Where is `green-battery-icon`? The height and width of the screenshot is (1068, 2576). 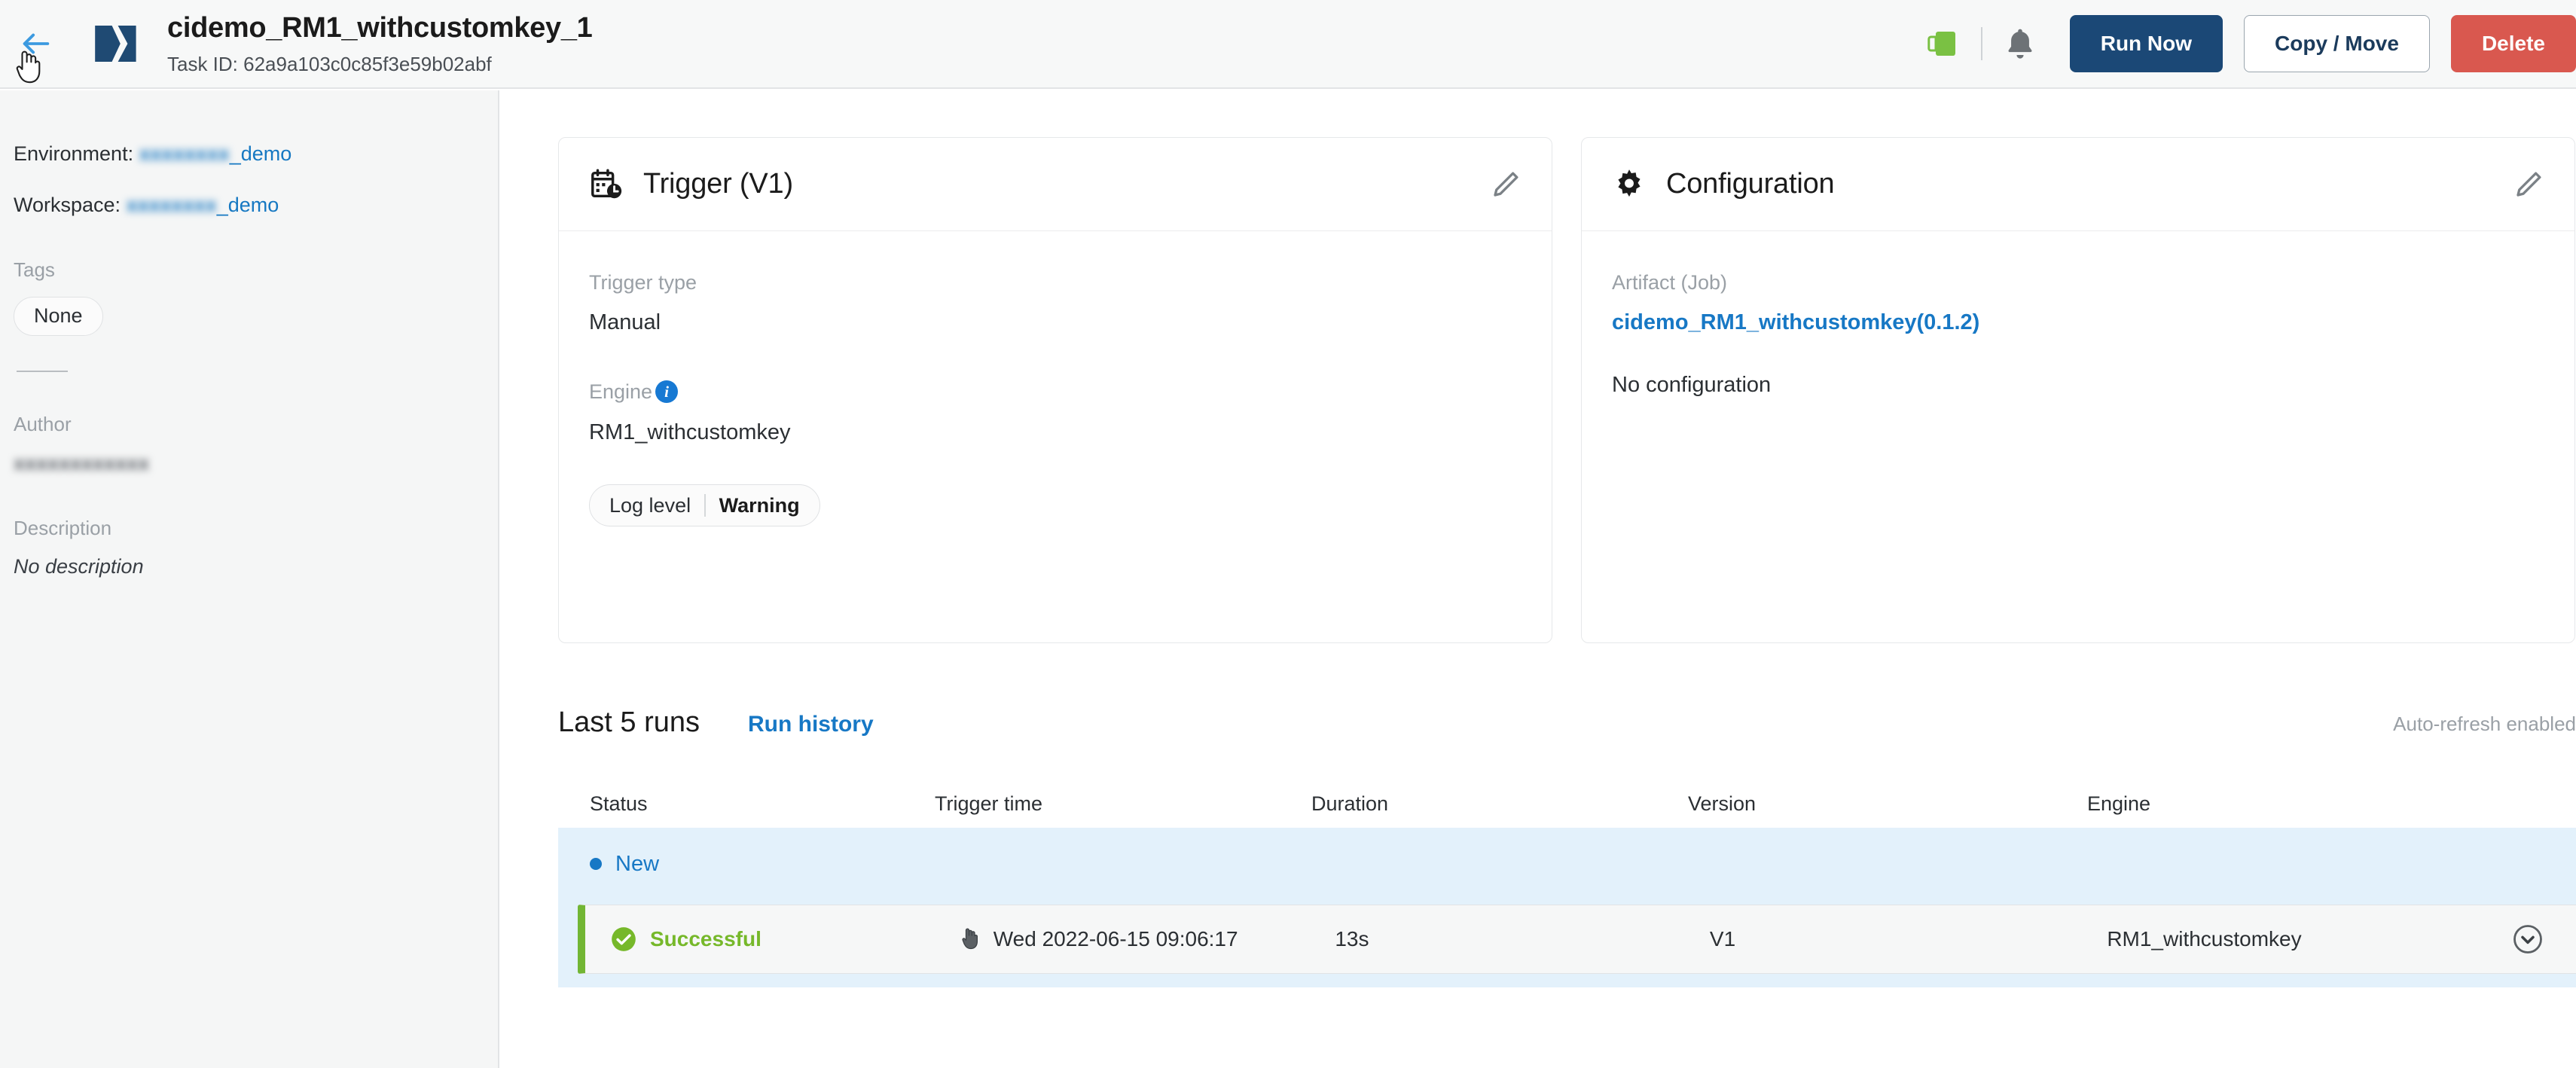
green-battery-icon is located at coordinates (1942, 43).